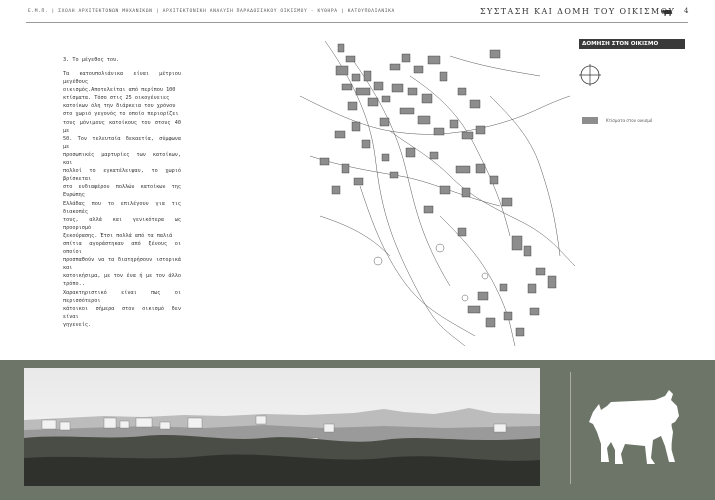  Describe the element at coordinates (77, 324) in the screenshot. I see `body-text-line: γηγενείς.` at that location.